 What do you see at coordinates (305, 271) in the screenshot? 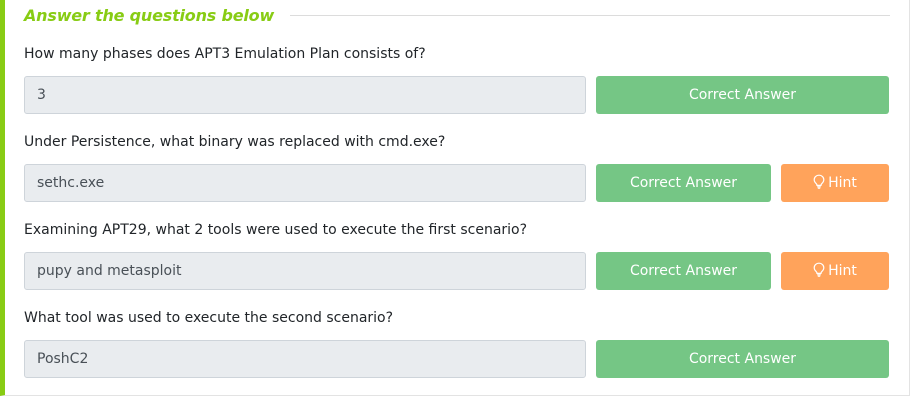
I see `answer-field: pupy and metasploit` at bounding box center [305, 271].